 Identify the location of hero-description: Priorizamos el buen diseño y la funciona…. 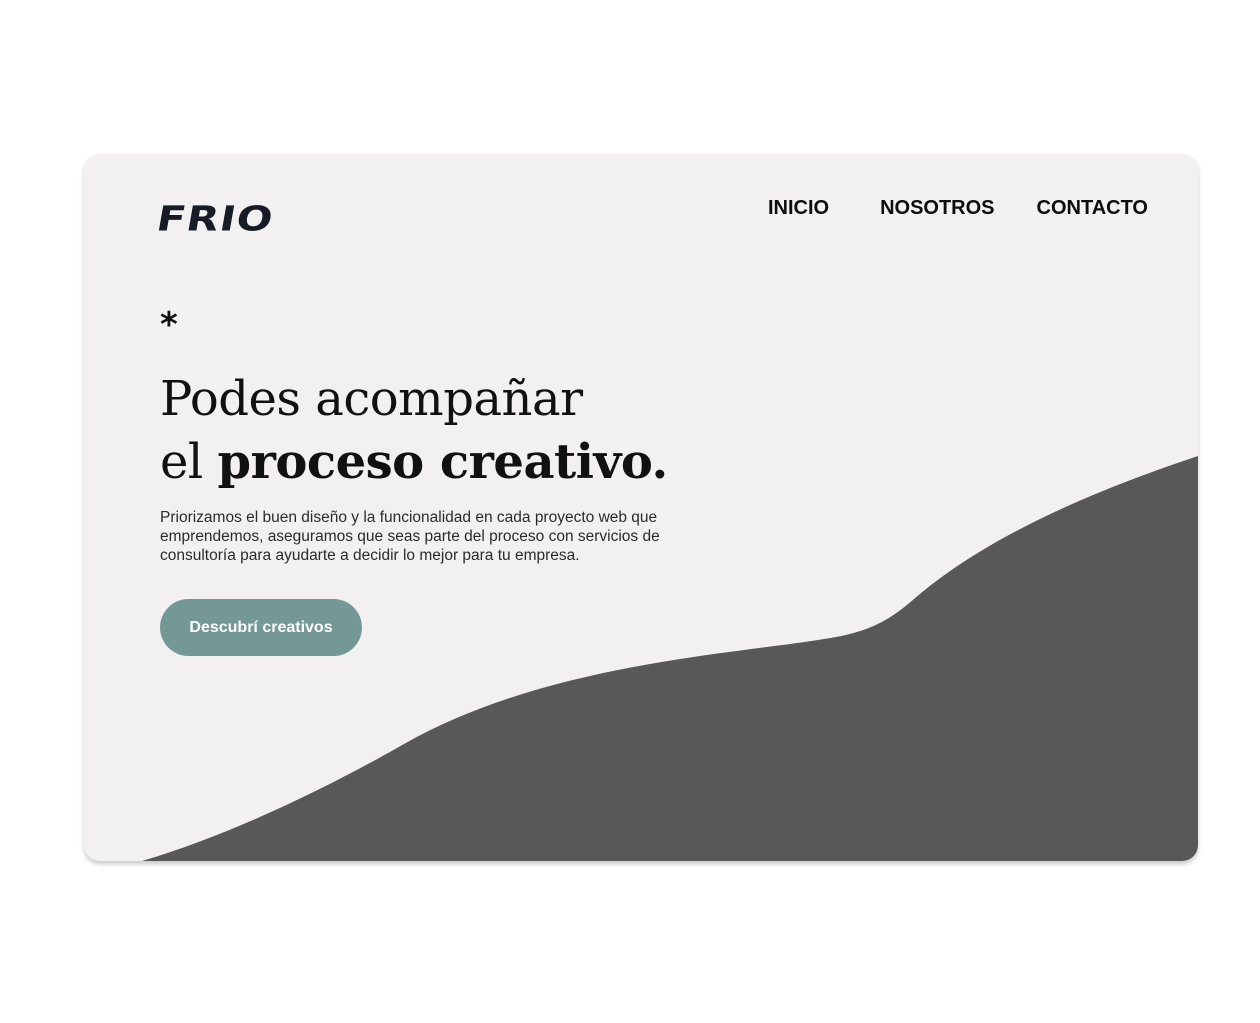
(410, 536).